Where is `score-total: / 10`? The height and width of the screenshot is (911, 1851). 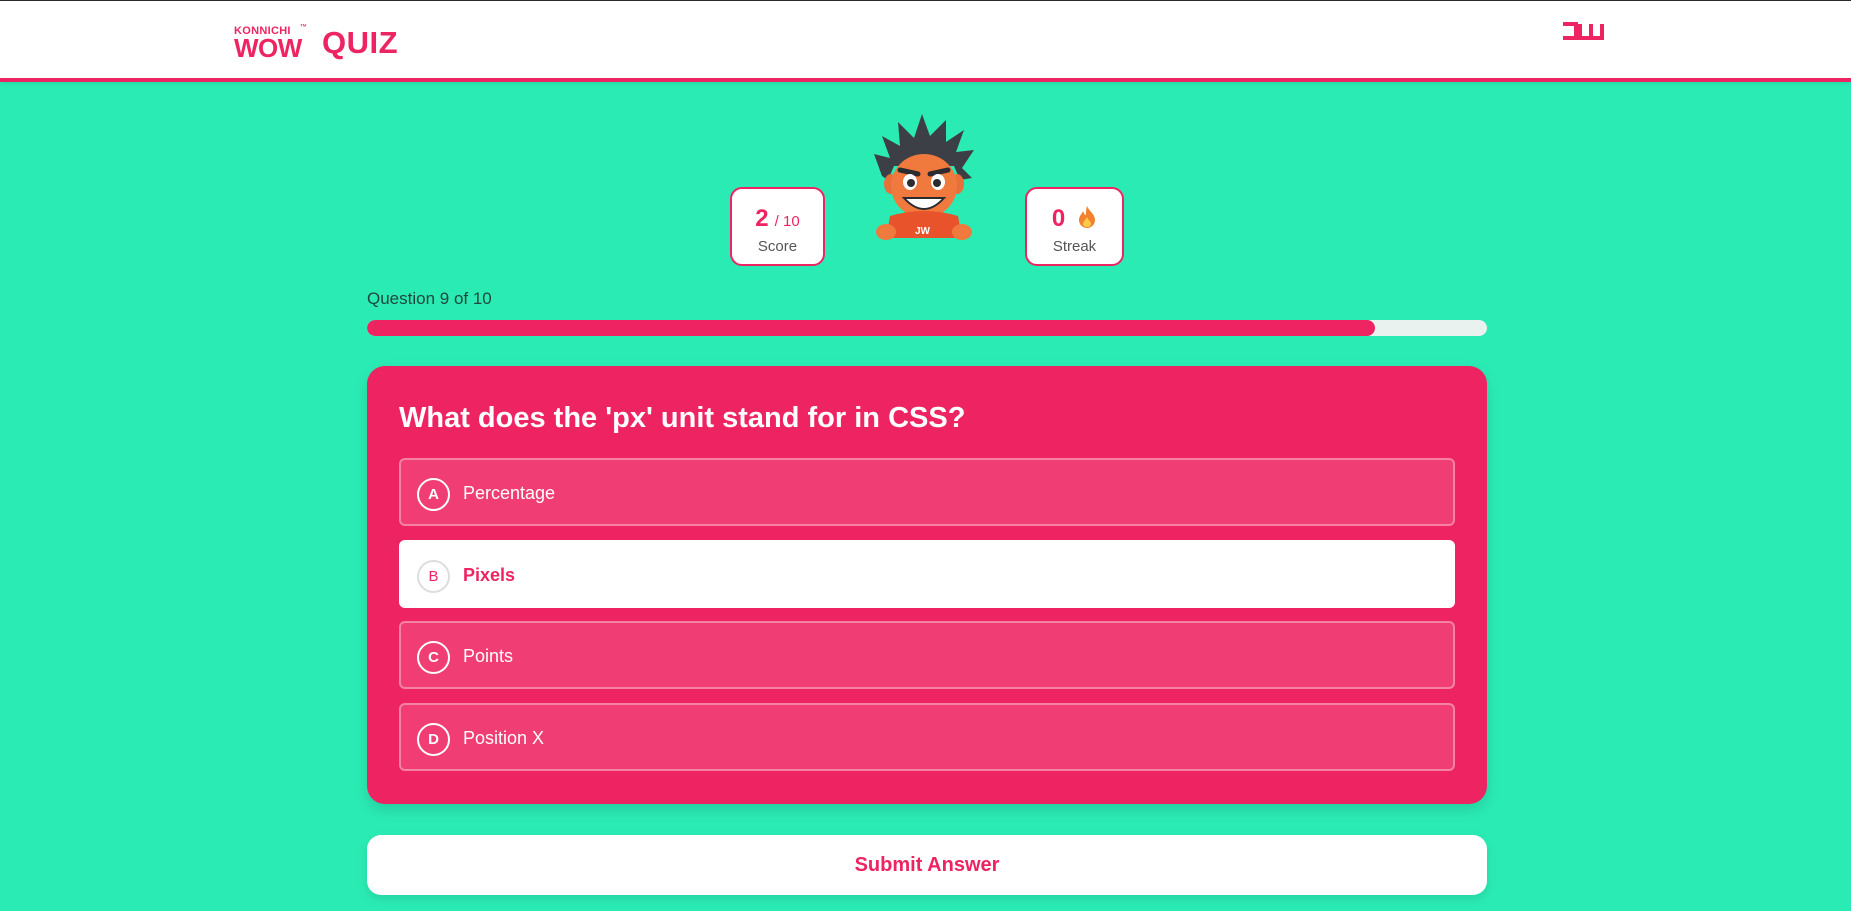 score-total: / 10 is located at coordinates (787, 221).